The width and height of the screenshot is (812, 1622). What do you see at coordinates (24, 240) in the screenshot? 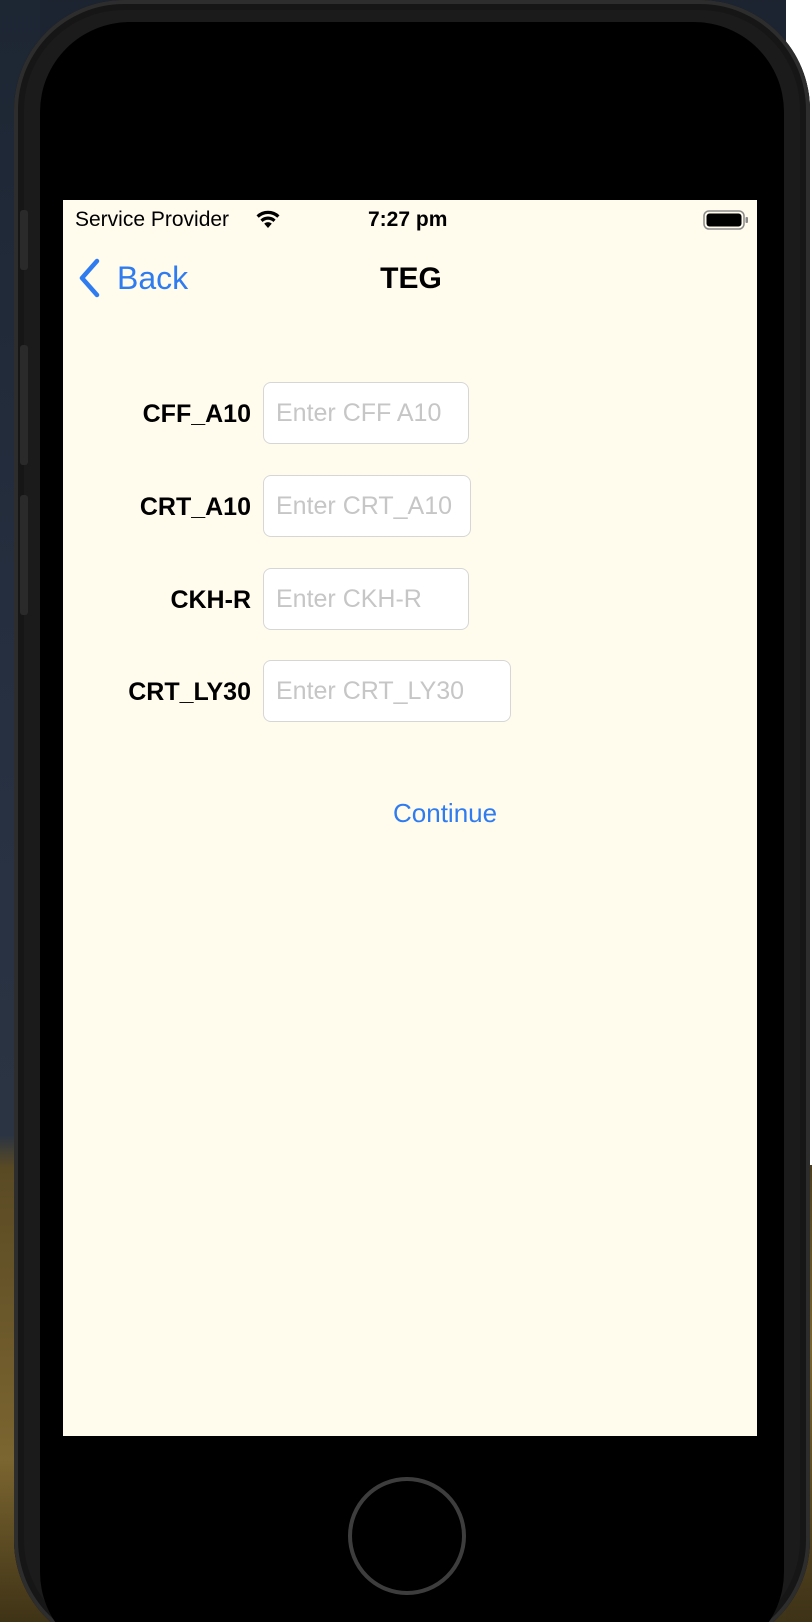
I see `mute-switch` at bounding box center [24, 240].